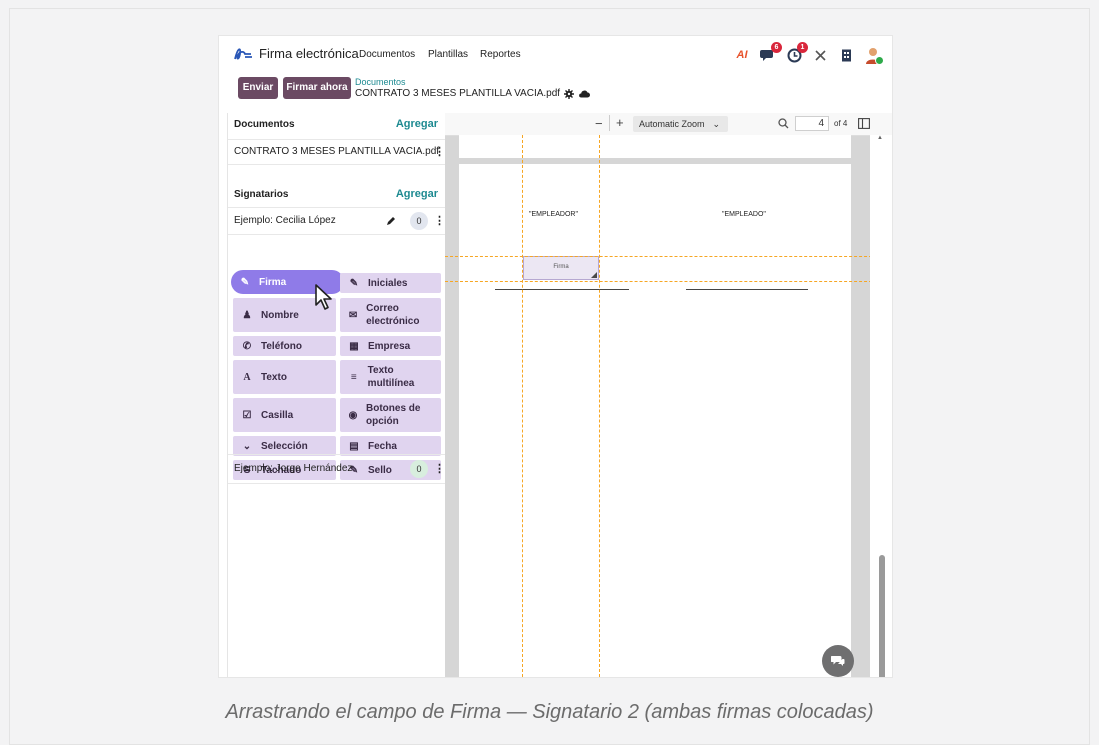  What do you see at coordinates (783, 123) in the screenshot?
I see `search-icon` at bounding box center [783, 123].